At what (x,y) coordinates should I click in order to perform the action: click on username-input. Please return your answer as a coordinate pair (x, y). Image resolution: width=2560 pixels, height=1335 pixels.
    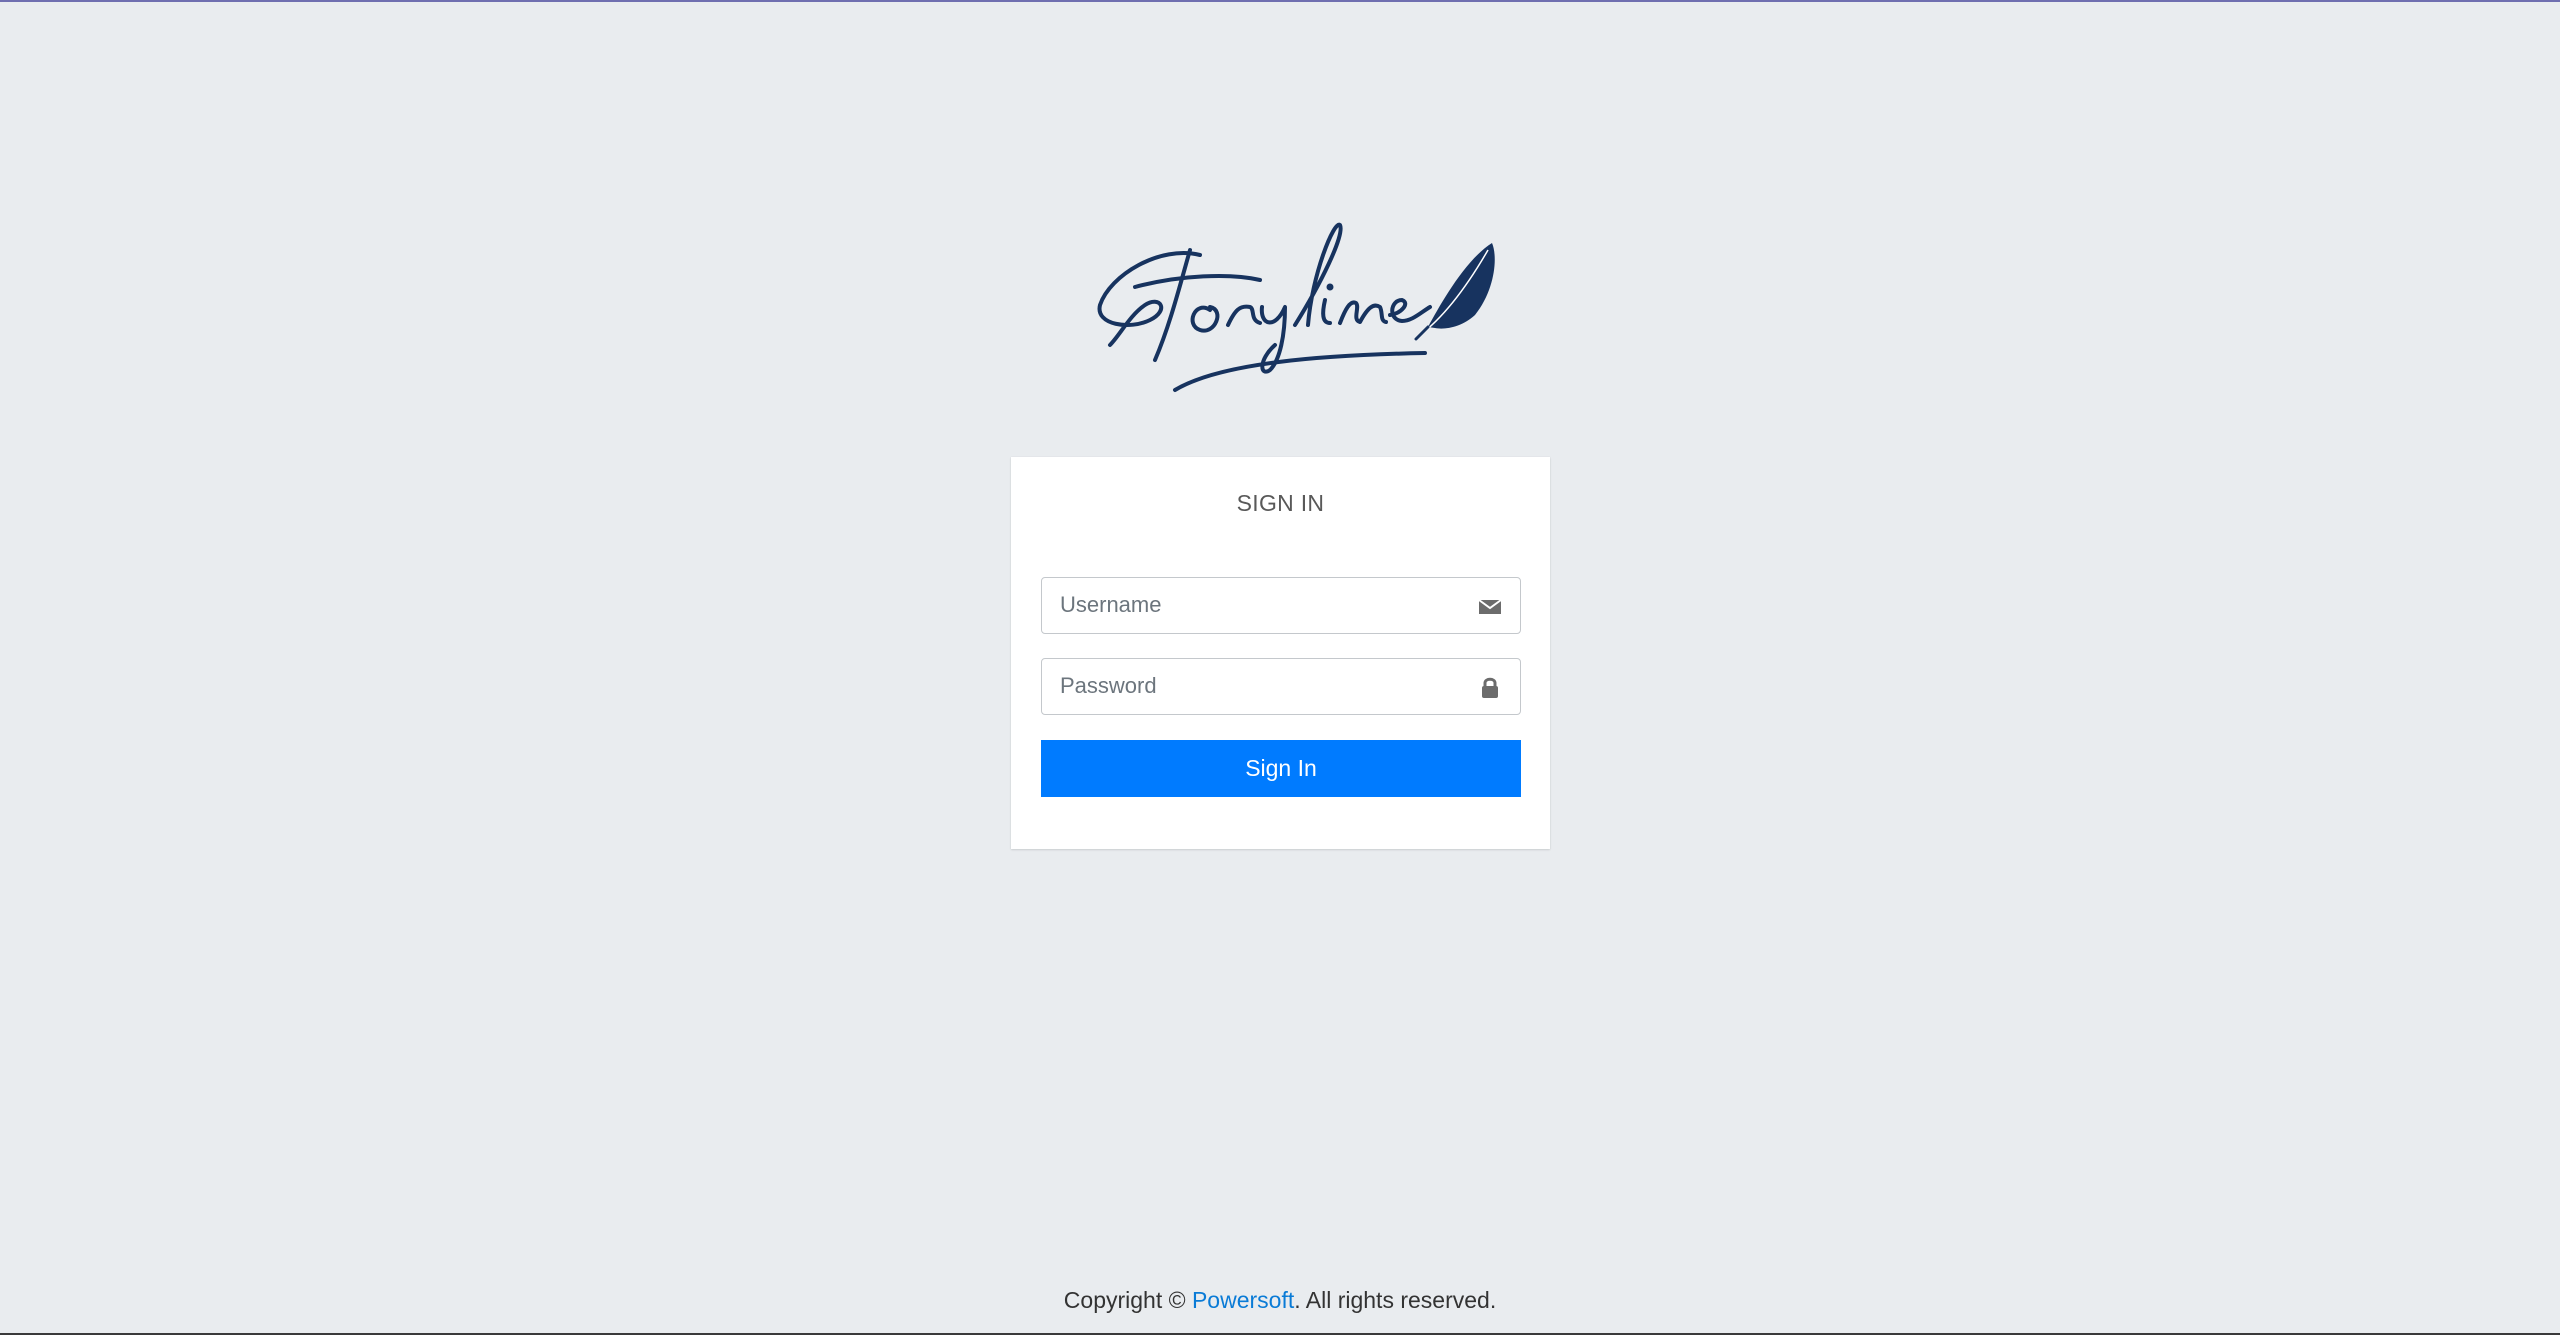
    Looking at the image, I should click on (1252, 605).